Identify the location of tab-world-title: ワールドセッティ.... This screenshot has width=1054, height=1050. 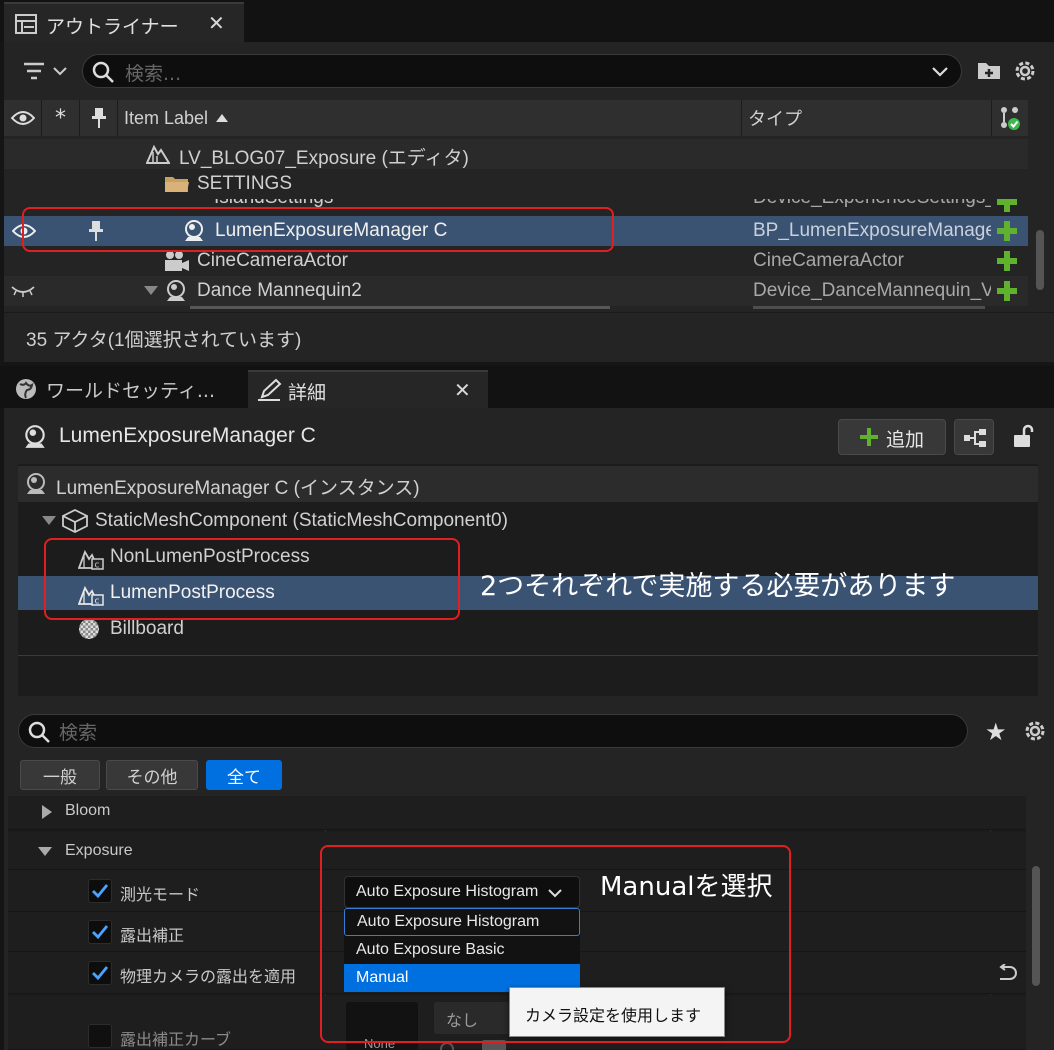
(130, 391).